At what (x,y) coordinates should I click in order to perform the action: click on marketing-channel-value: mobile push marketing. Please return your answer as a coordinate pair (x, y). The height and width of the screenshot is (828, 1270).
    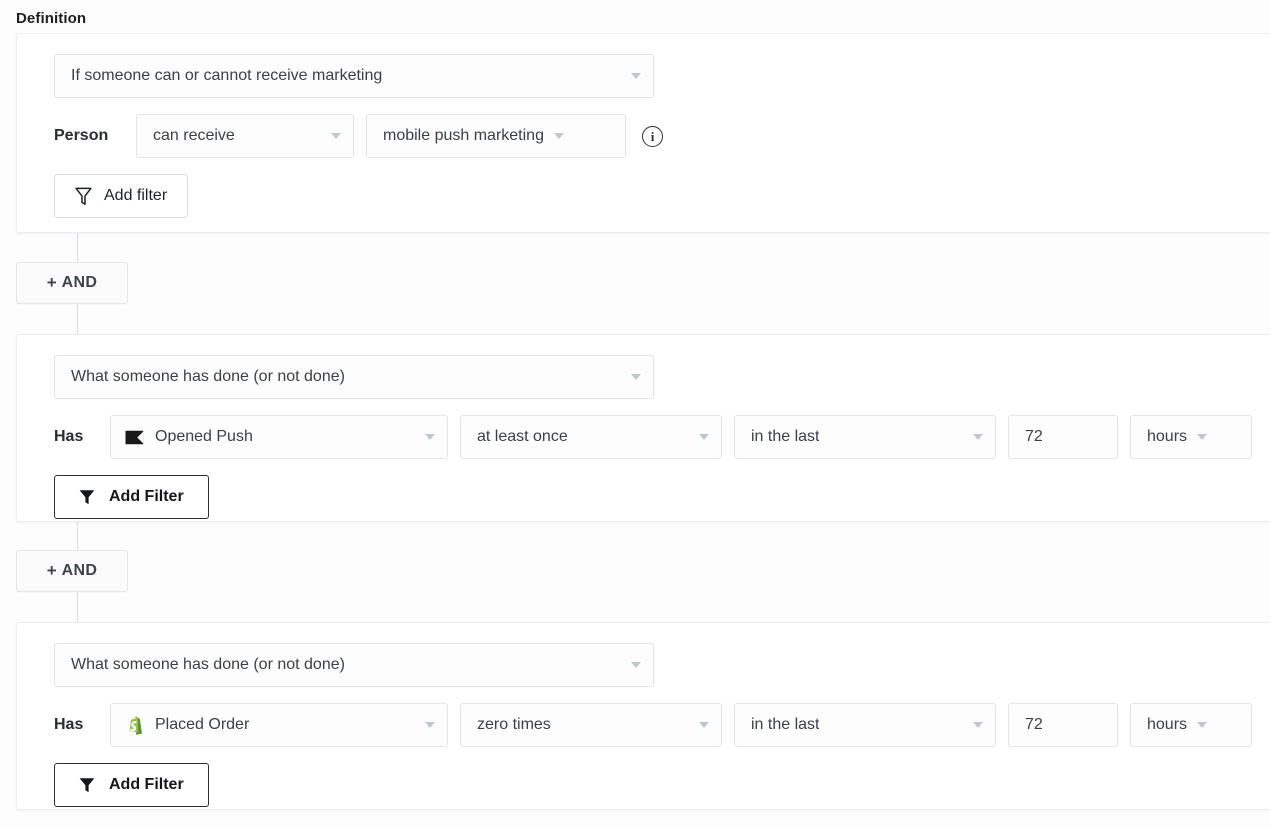
    Looking at the image, I should click on (463, 135).